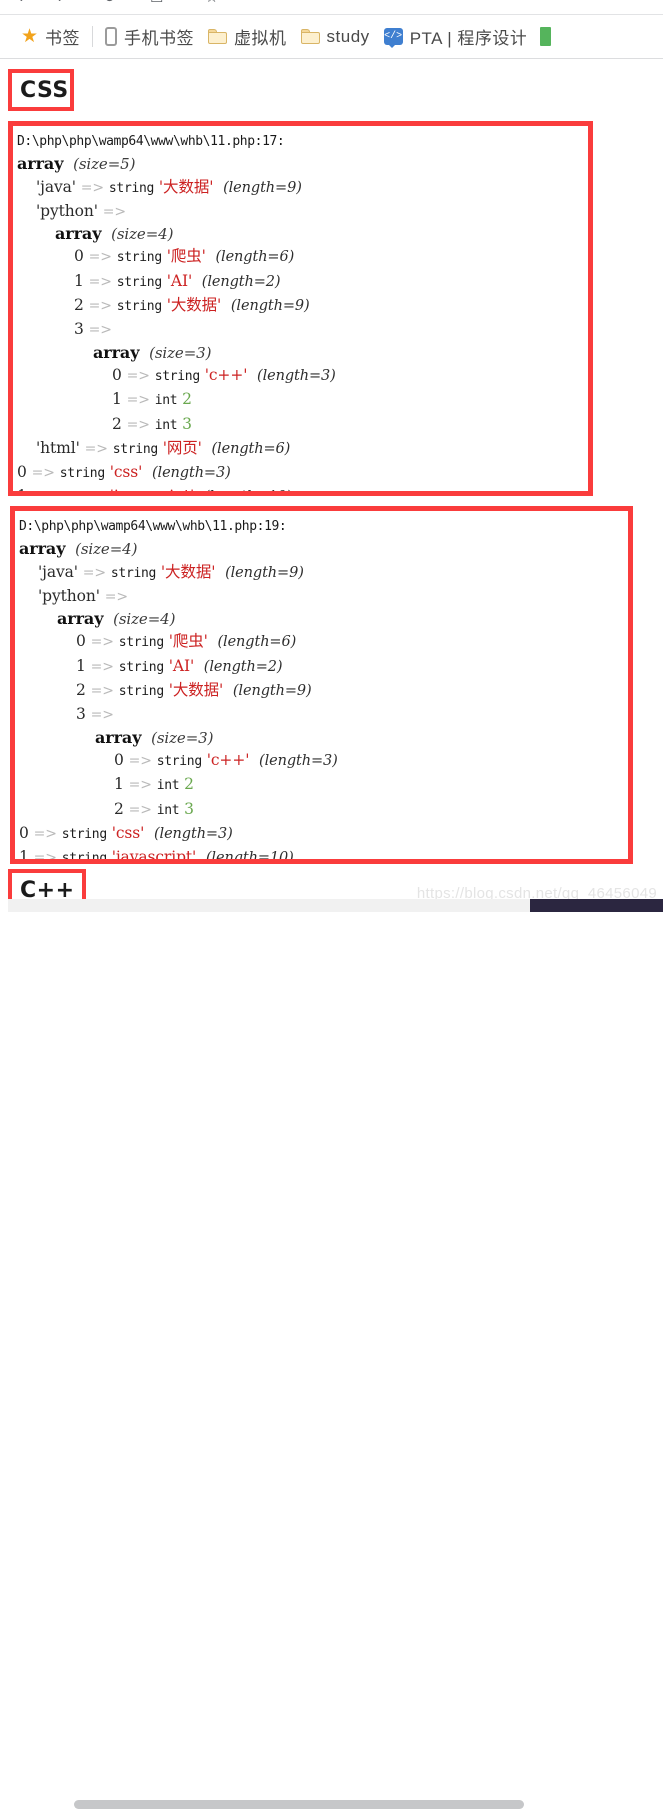  I want to click on bookmark-item-pta: </> PTA | 程序设计类实, so click(455, 37).